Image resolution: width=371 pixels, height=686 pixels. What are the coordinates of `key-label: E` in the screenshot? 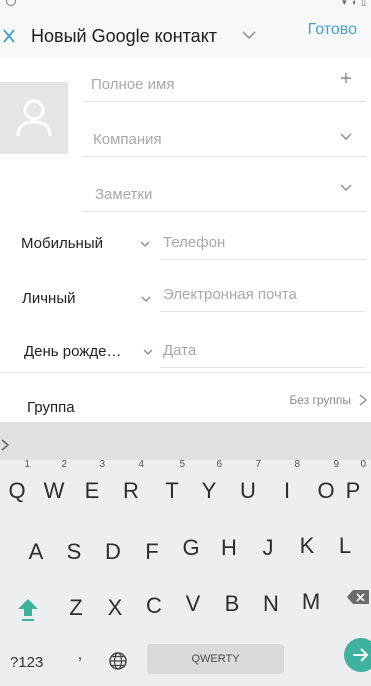 It's located at (92, 490).